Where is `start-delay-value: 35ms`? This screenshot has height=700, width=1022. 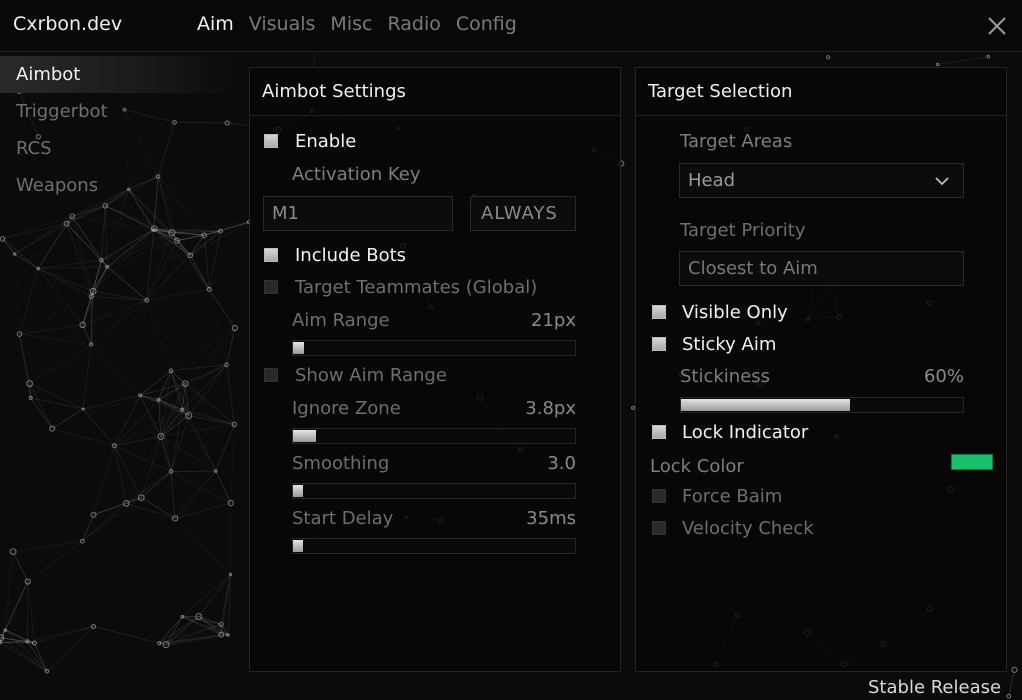 start-delay-value: 35ms is located at coordinates (551, 518).